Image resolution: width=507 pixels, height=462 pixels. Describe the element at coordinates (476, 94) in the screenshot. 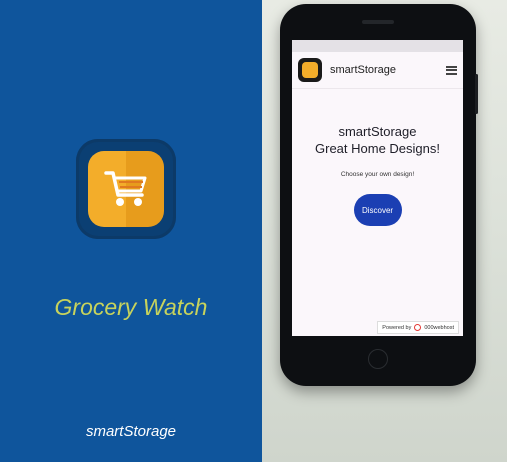

I see `side-button` at that location.